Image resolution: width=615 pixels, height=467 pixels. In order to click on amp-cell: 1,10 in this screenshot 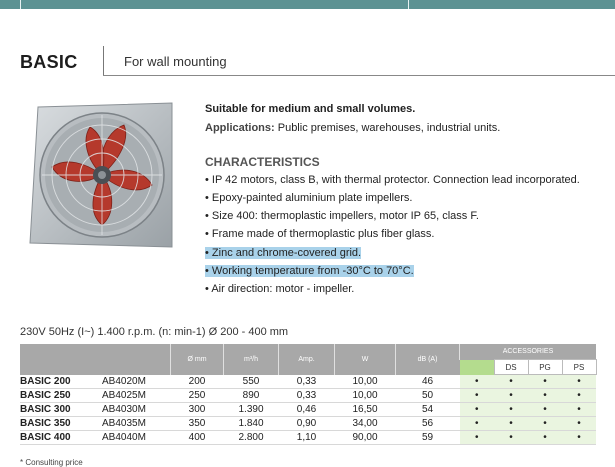, I will do `click(306, 437)`.